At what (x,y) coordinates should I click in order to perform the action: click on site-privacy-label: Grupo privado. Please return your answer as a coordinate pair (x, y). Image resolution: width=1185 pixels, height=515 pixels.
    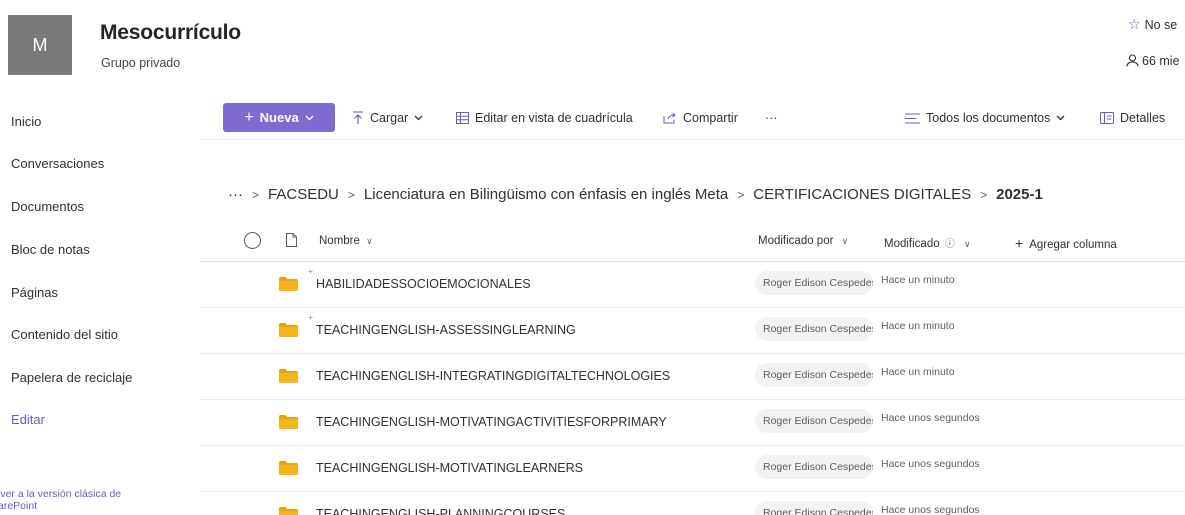
    Looking at the image, I should click on (141, 63).